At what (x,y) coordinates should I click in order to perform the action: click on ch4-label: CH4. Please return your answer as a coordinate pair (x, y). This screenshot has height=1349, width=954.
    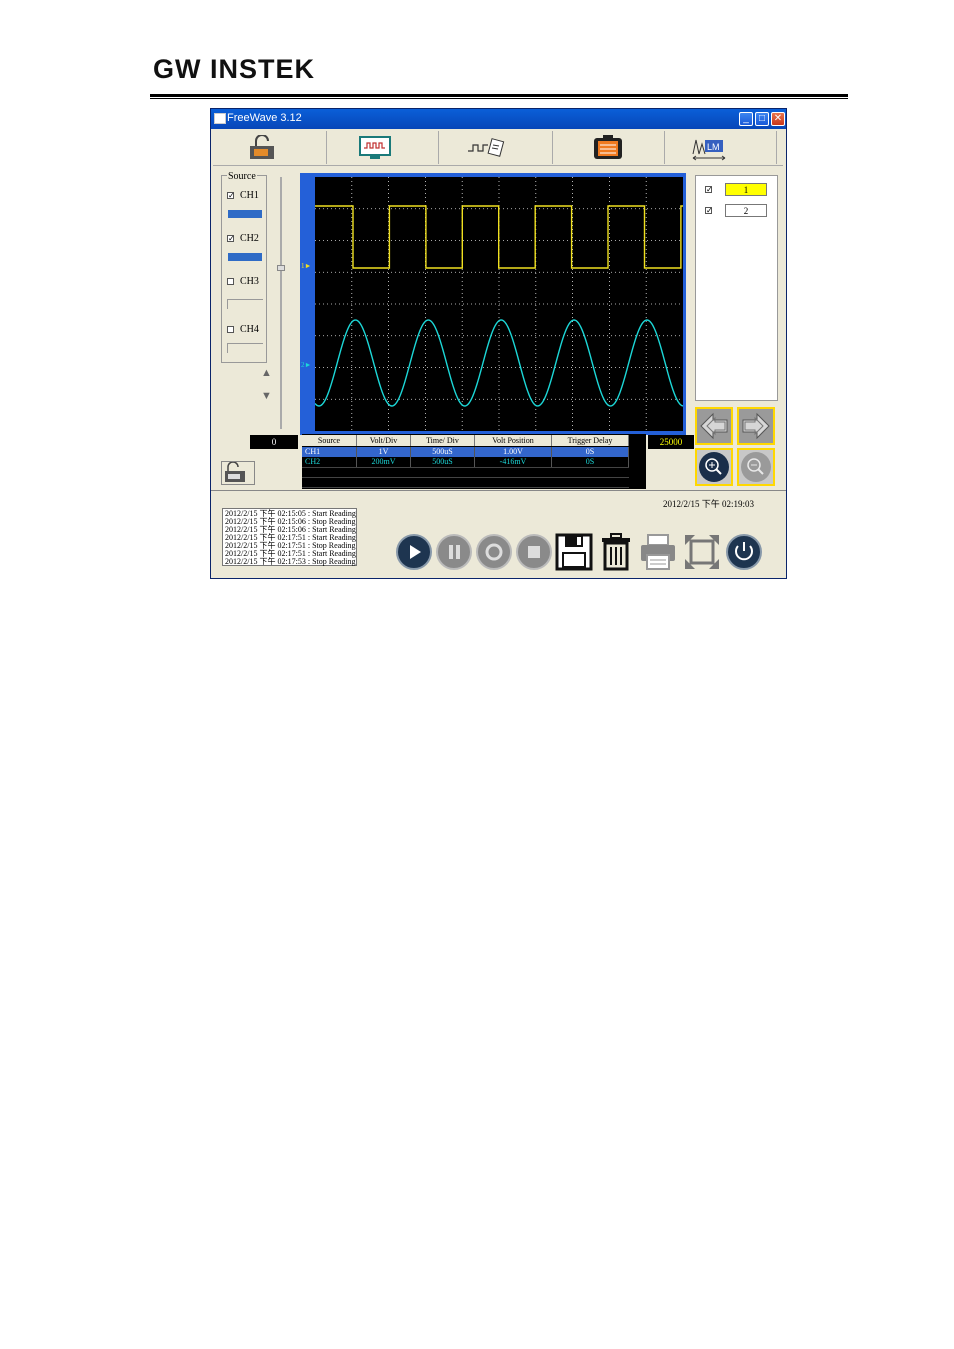
    Looking at the image, I should click on (249, 329).